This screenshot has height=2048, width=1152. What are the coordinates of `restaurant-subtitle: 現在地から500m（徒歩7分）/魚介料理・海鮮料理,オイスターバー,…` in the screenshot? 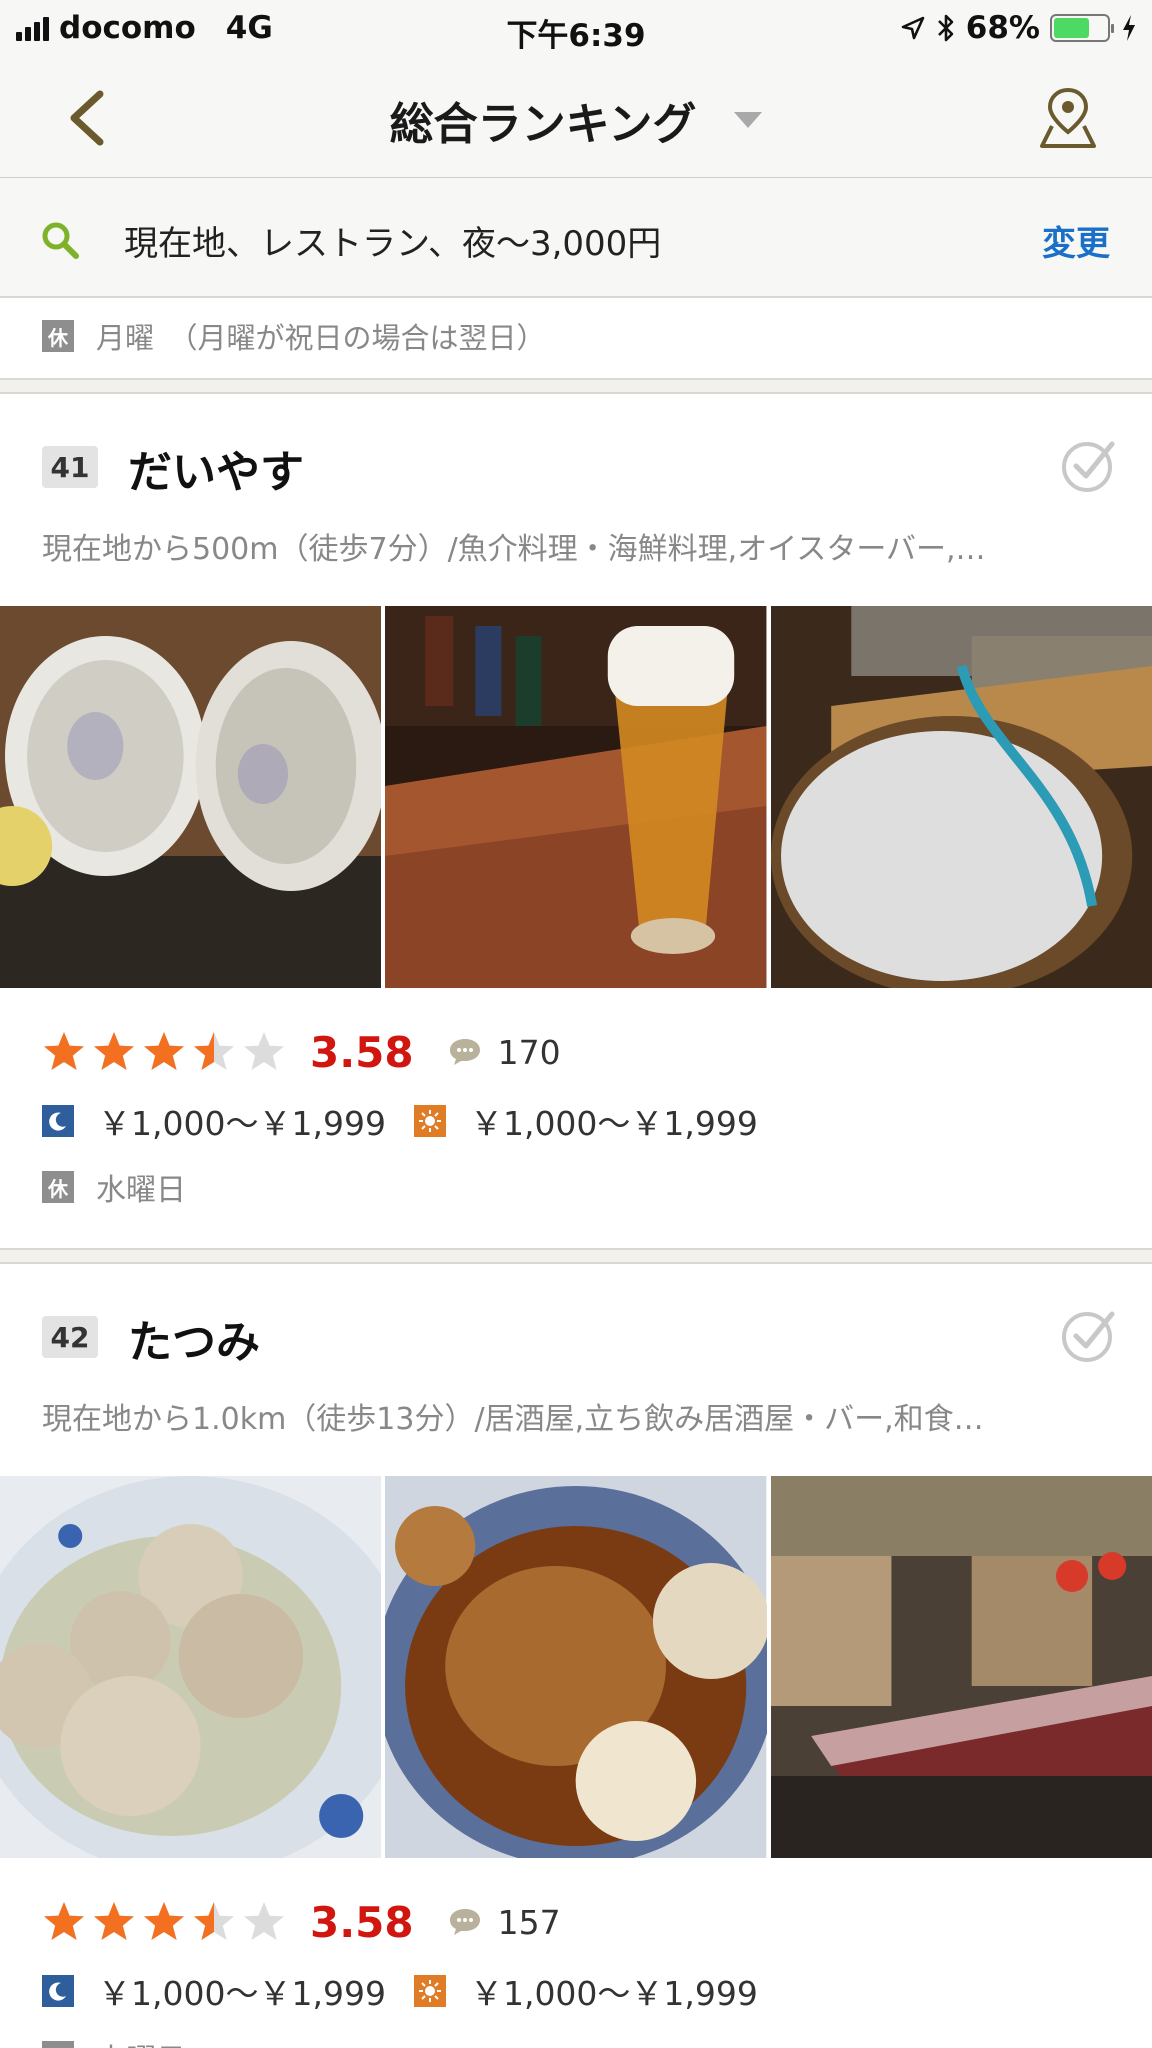 It's located at (514, 549).